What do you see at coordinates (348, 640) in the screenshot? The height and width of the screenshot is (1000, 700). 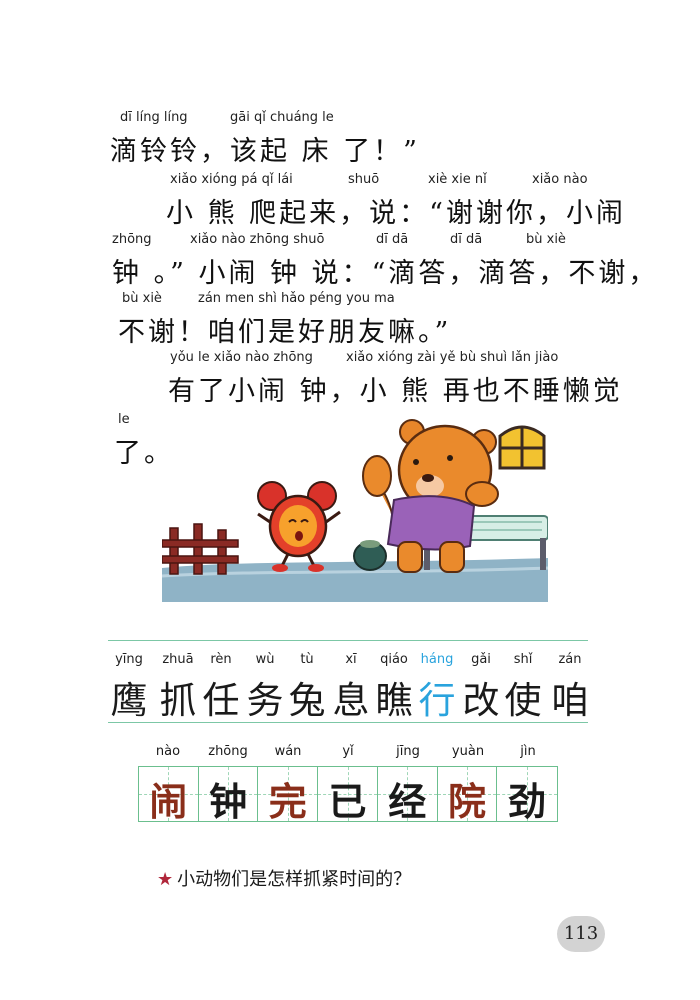 I see `divider-top` at bounding box center [348, 640].